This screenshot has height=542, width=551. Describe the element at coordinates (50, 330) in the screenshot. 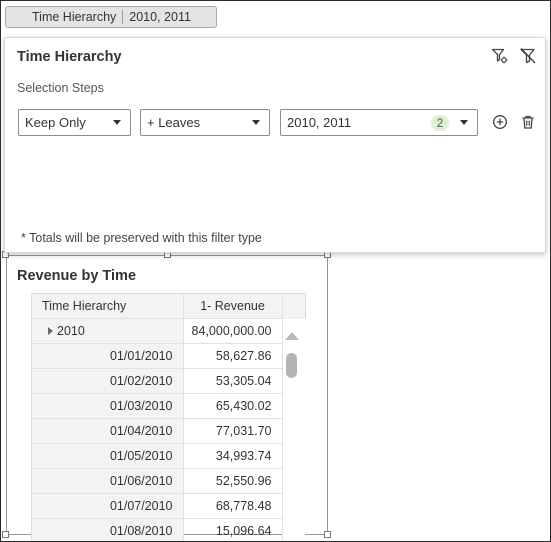

I see `expand-triangle-icon` at that location.